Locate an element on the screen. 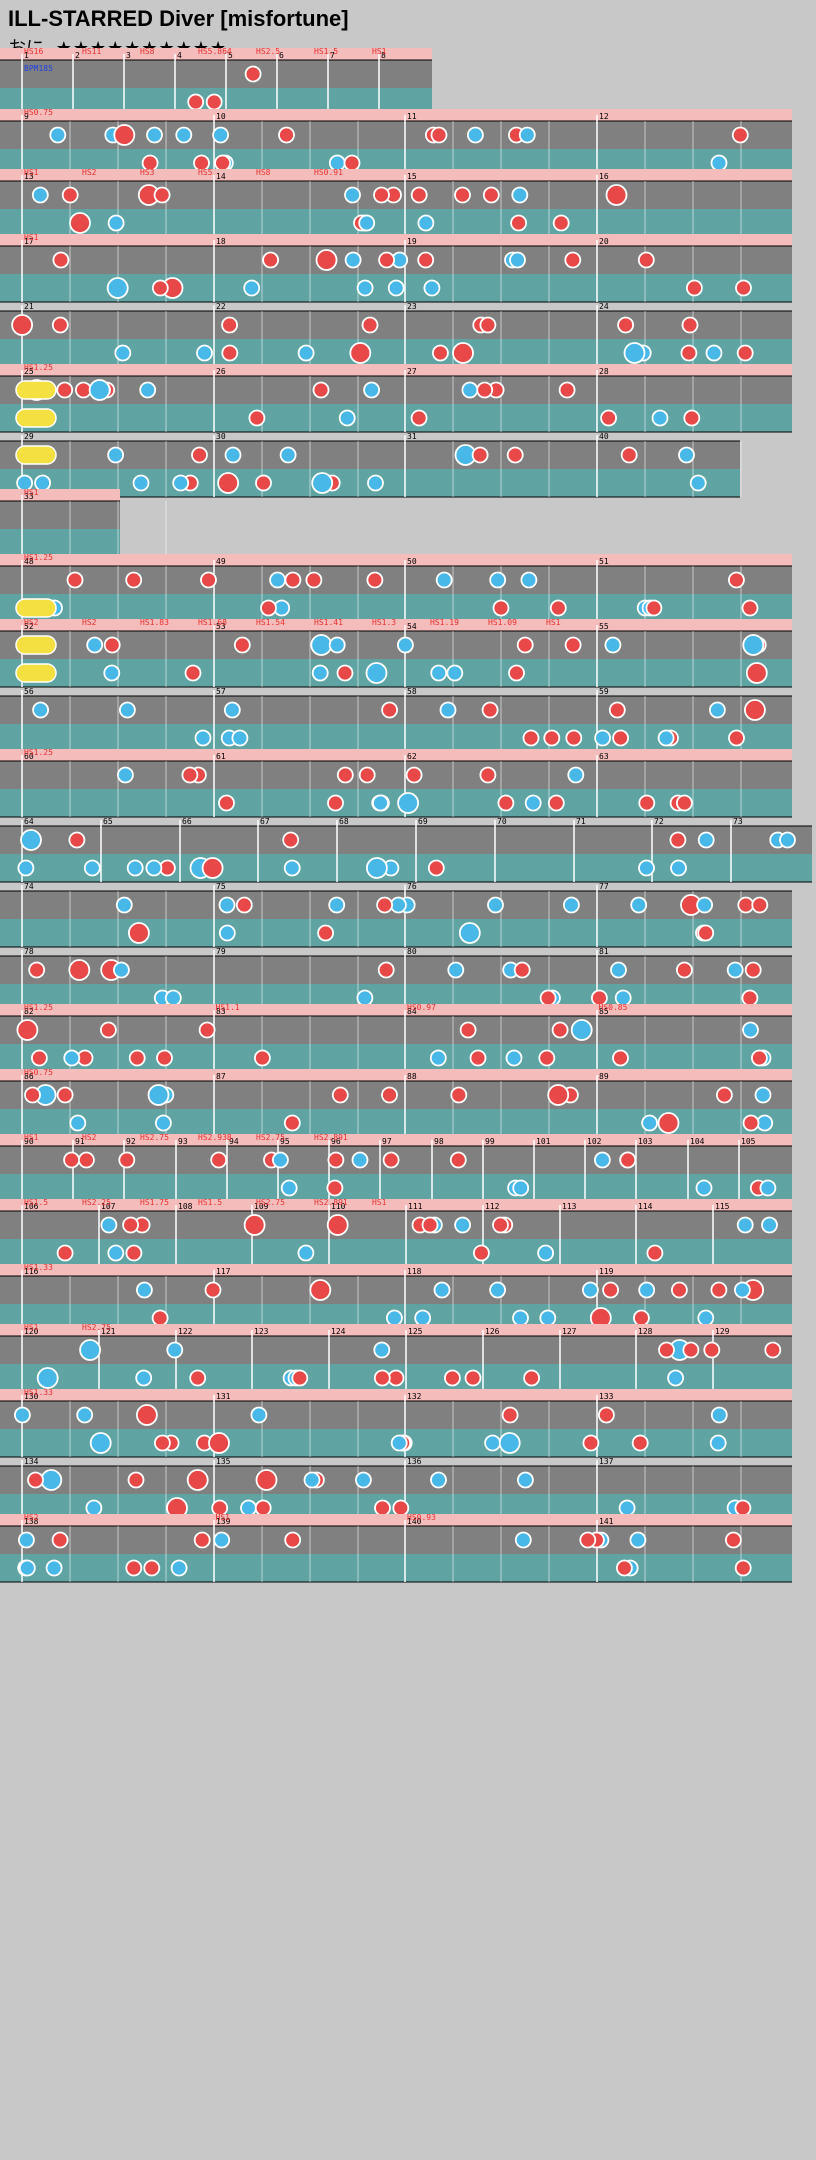 This screenshot has height=2160, width=816. measure-number: 11 is located at coordinates (412, 116).